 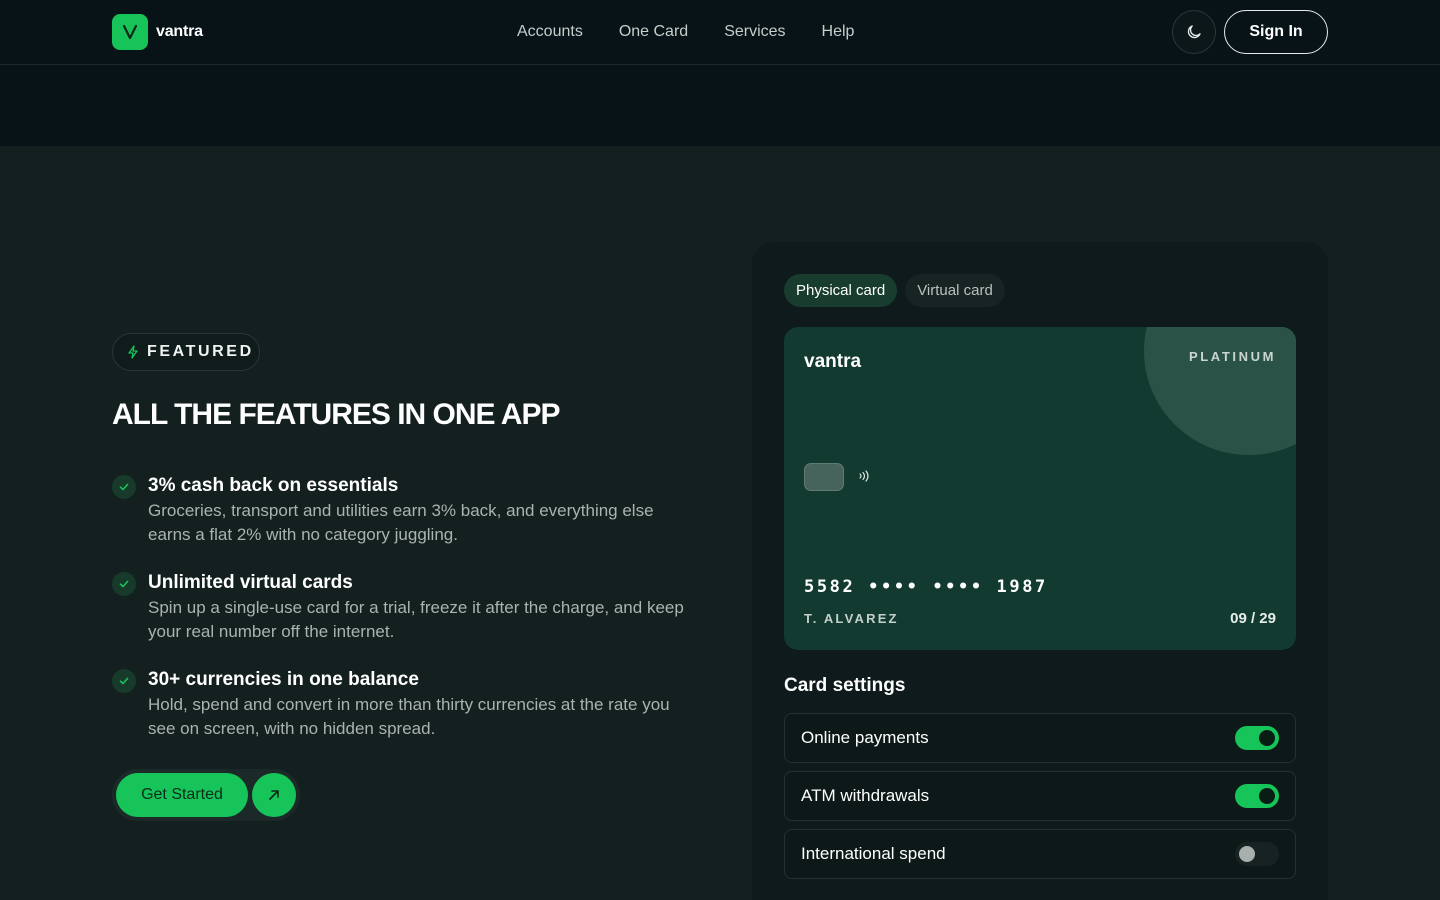 I want to click on feature-title: Unlimited virtual cards, so click(x=250, y=582).